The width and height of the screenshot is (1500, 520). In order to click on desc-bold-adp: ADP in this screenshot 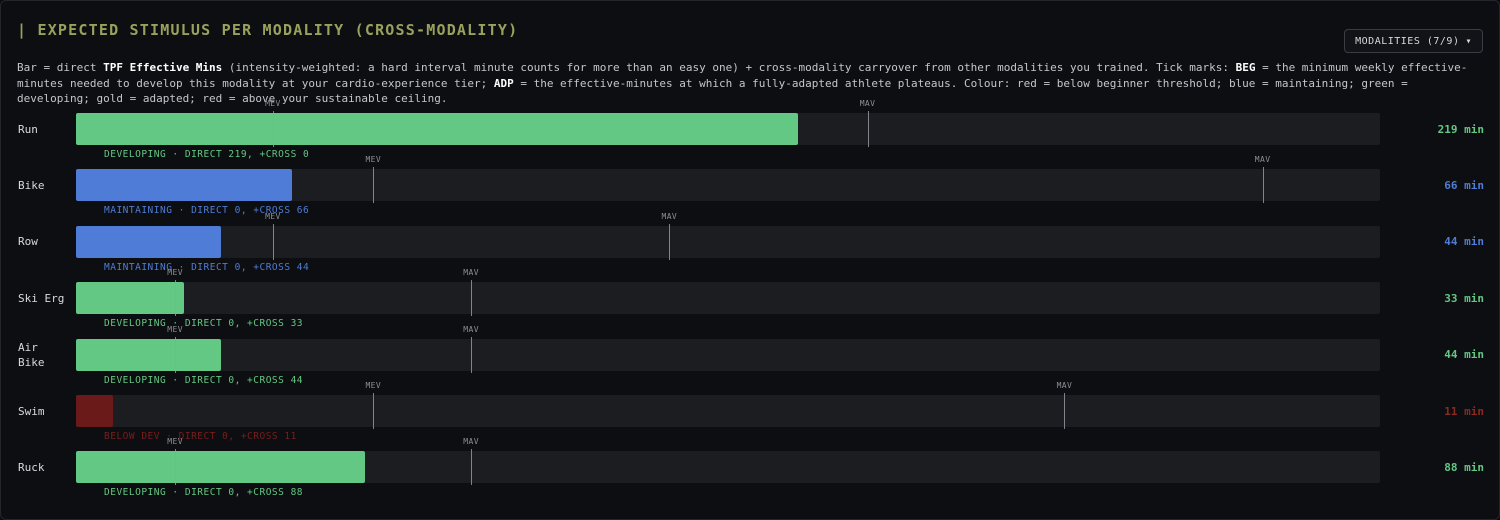, I will do `click(503, 83)`.